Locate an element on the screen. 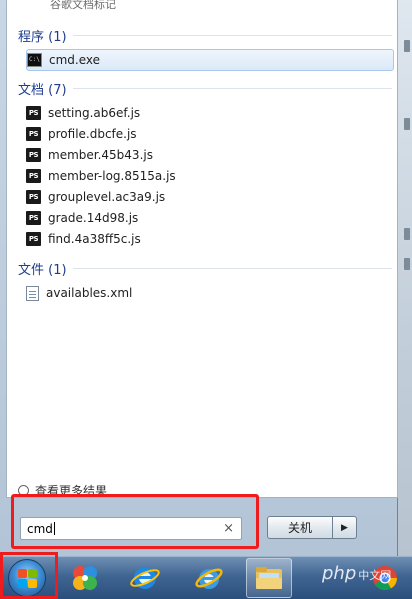 This screenshot has height=599, width=412. watermark-text: php is located at coordinates (339, 573).